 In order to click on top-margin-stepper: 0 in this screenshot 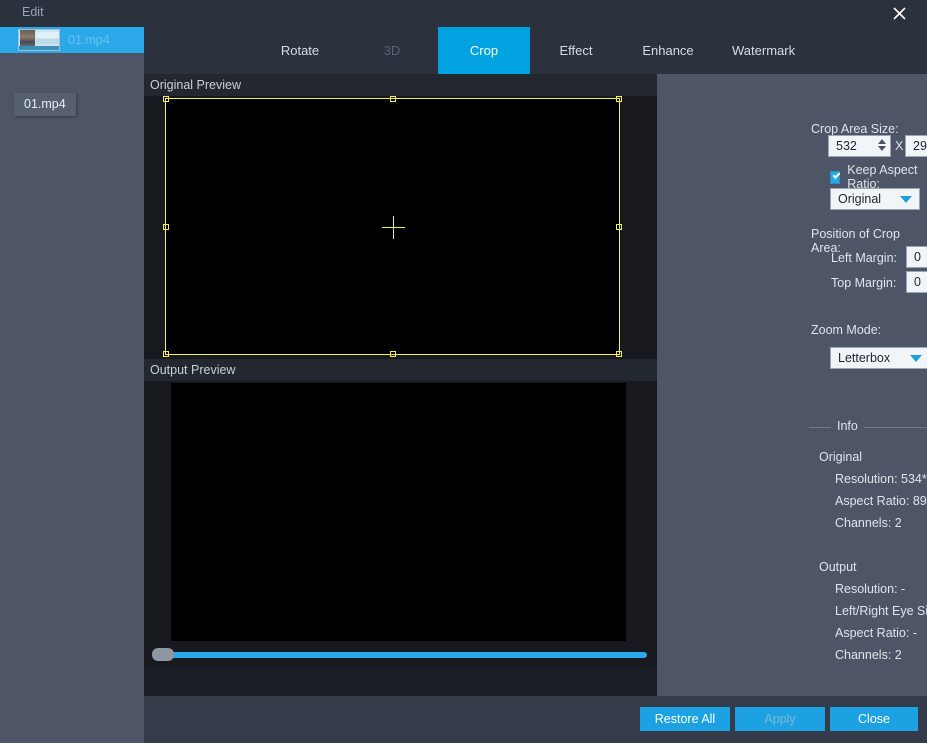, I will do `click(916, 282)`.